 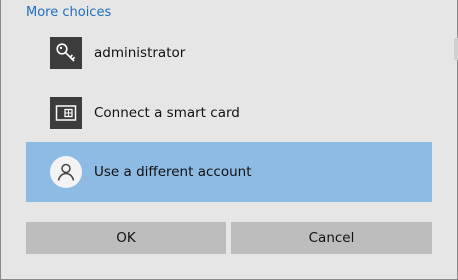 I want to click on key-icon, so click(x=66, y=53).